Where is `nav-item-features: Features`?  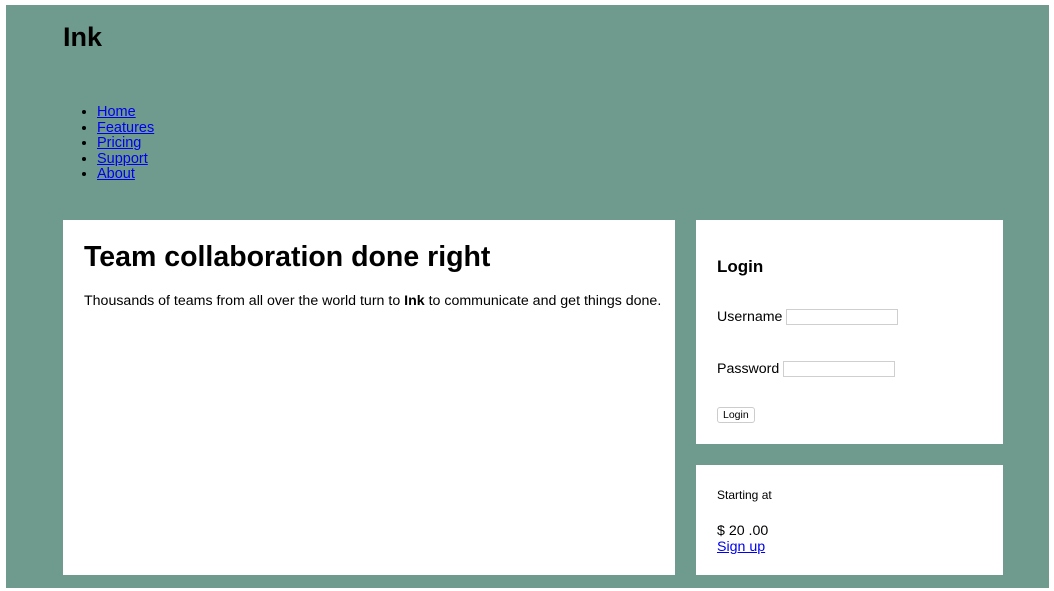
nav-item-features: Features is located at coordinates (125, 128).